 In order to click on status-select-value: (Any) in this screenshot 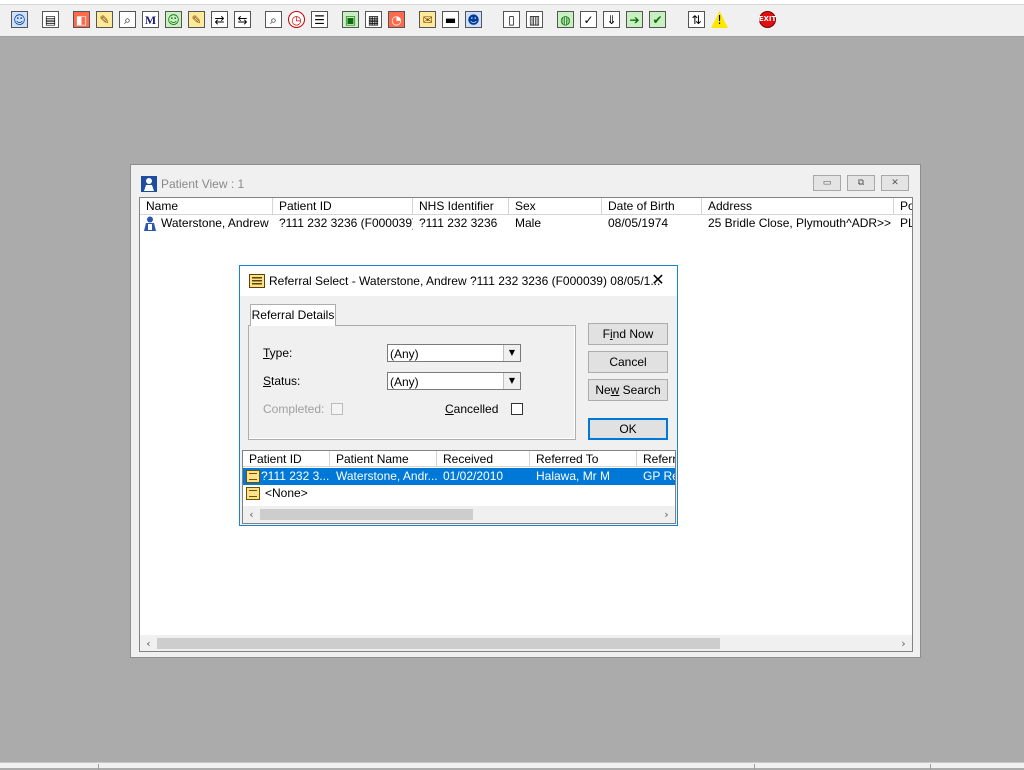, I will do `click(404, 382)`.